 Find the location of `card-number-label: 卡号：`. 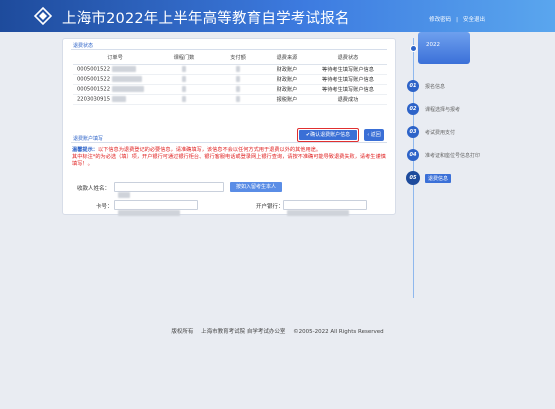

card-number-label: 卡号： is located at coordinates (104, 207).